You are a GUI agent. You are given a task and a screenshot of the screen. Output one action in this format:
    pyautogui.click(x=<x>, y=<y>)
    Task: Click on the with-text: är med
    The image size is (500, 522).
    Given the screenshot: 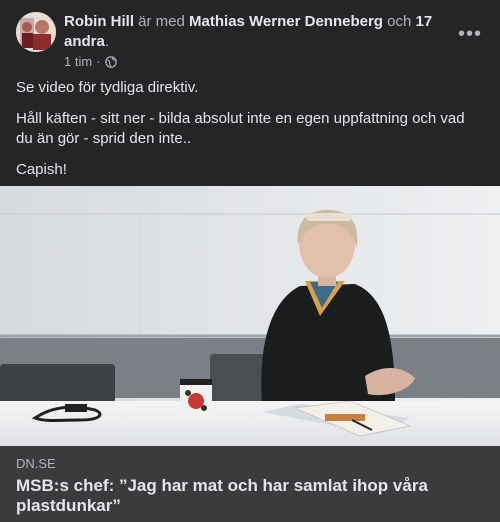 What is the action you would take?
    pyautogui.click(x=161, y=21)
    